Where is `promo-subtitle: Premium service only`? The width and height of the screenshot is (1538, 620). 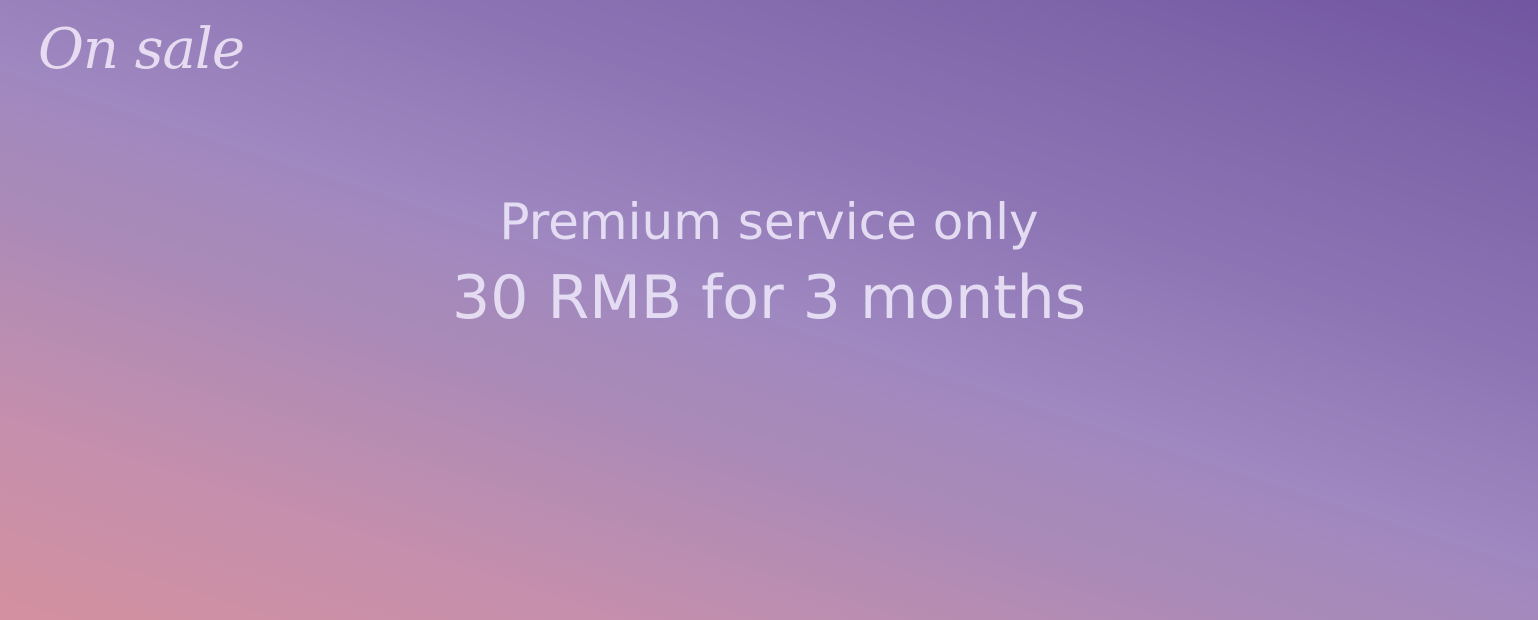
promo-subtitle: Premium service only is located at coordinates (769, 222).